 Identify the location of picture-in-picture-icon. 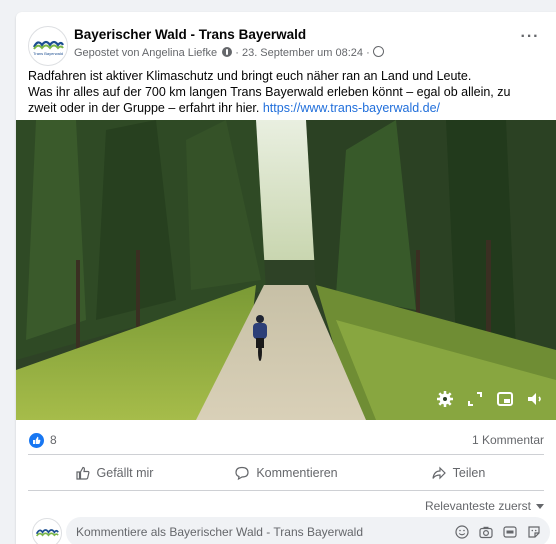
(505, 399).